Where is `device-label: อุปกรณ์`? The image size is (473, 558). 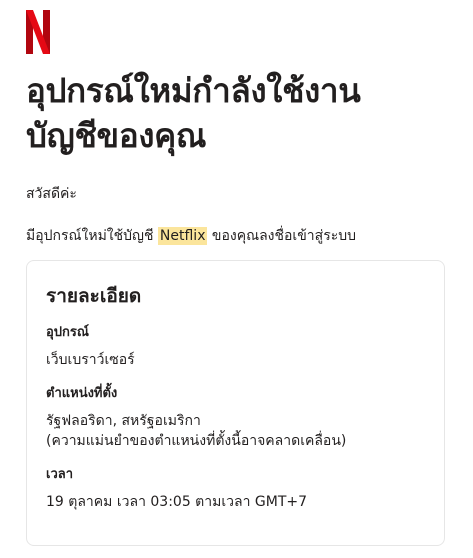 device-label: อุปกรณ์ is located at coordinates (67, 332).